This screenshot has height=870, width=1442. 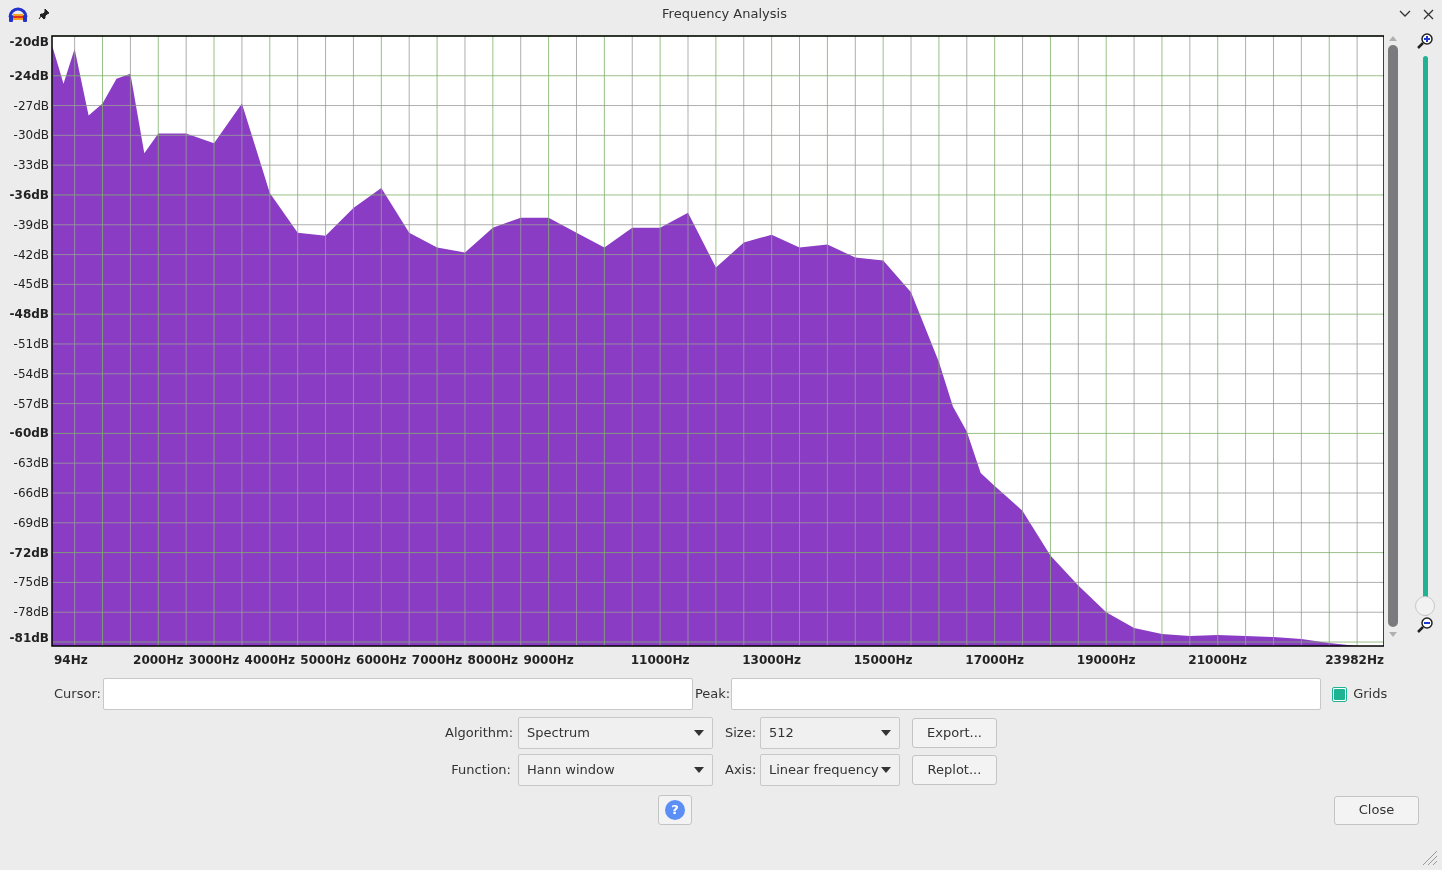 What do you see at coordinates (31, 463) in the screenshot?
I see `y-axis-label: -63dB` at bounding box center [31, 463].